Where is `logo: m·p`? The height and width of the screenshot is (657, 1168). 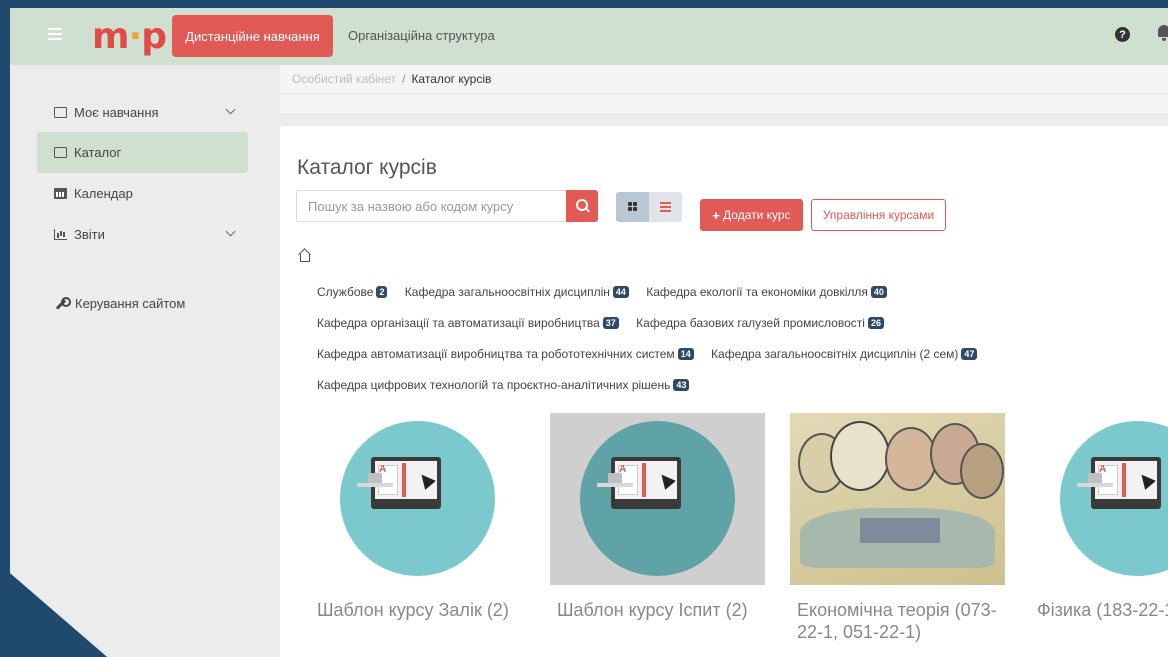
logo: m·p is located at coordinates (129, 36).